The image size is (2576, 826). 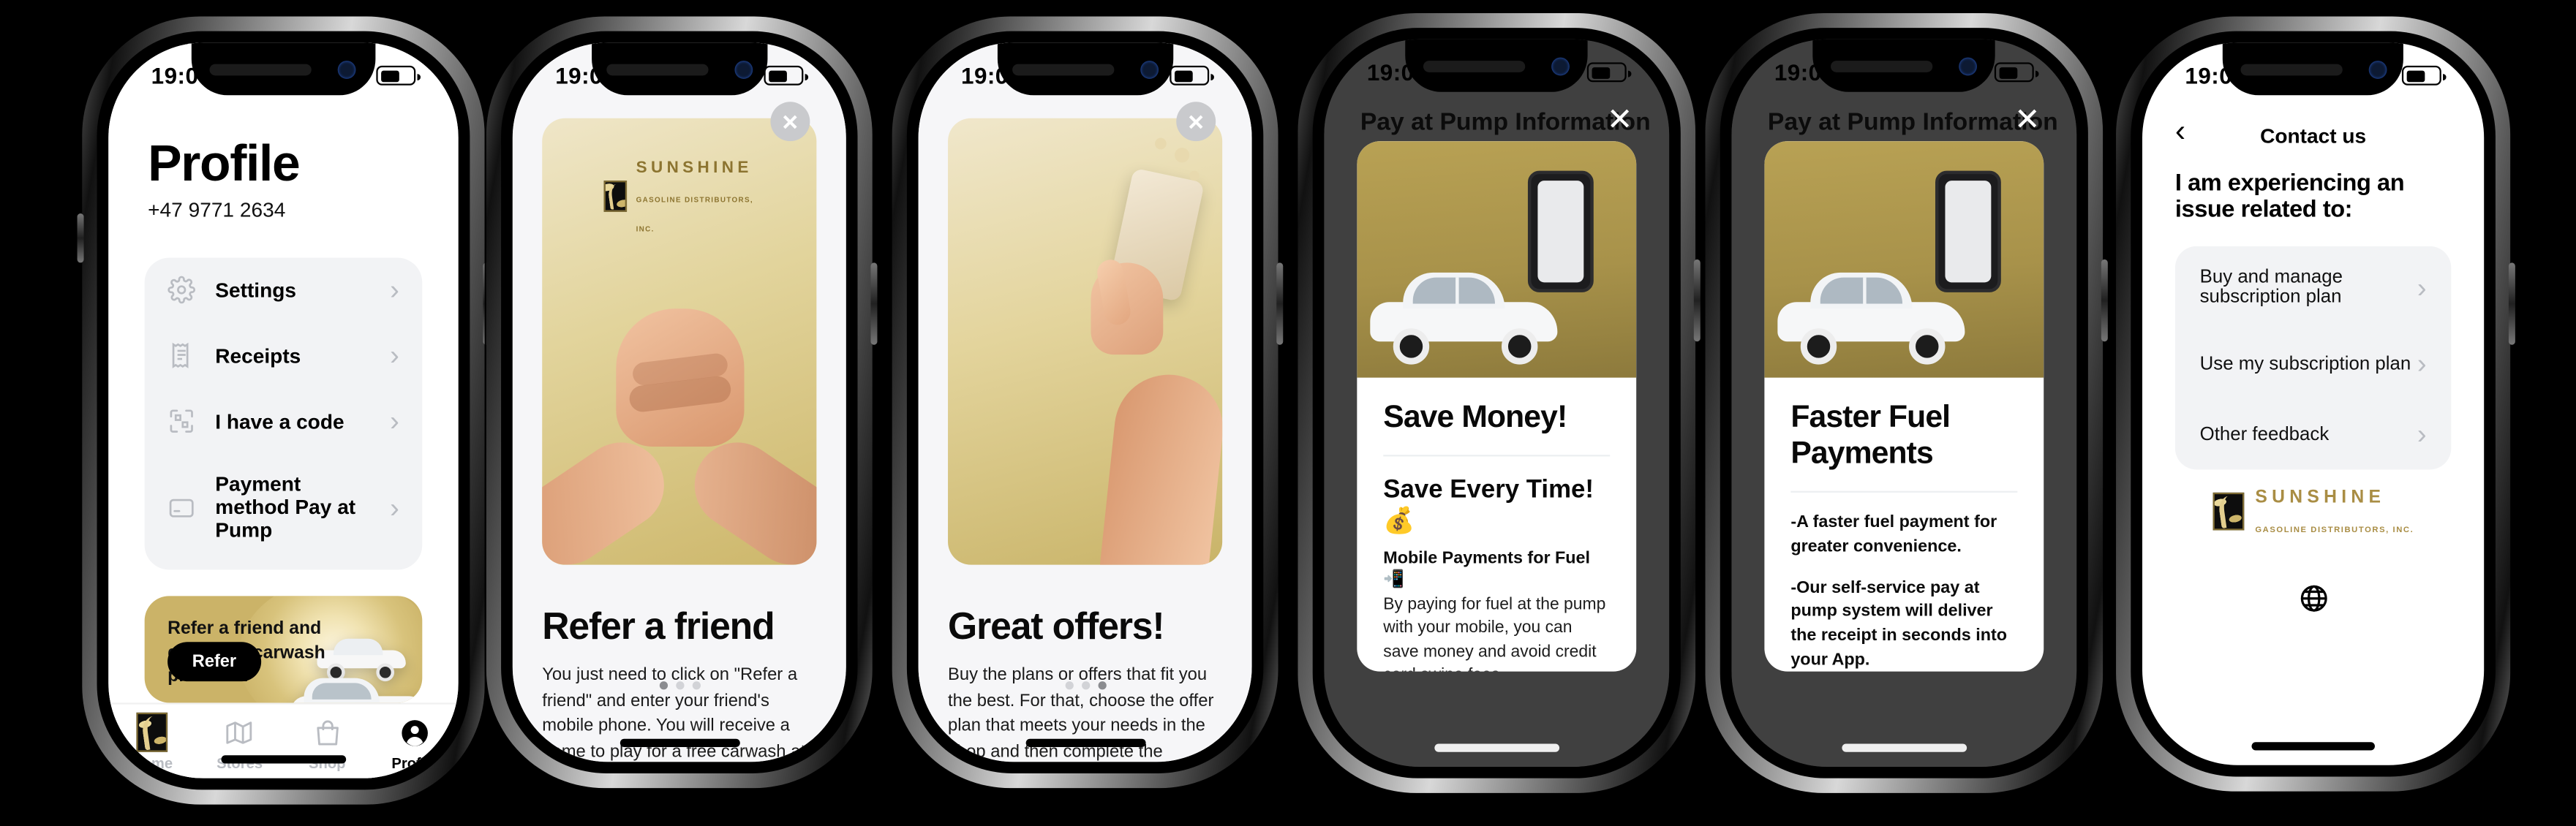 I want to click on menu-item-payment-method: Payment method ›, so click(x=284, y=565).